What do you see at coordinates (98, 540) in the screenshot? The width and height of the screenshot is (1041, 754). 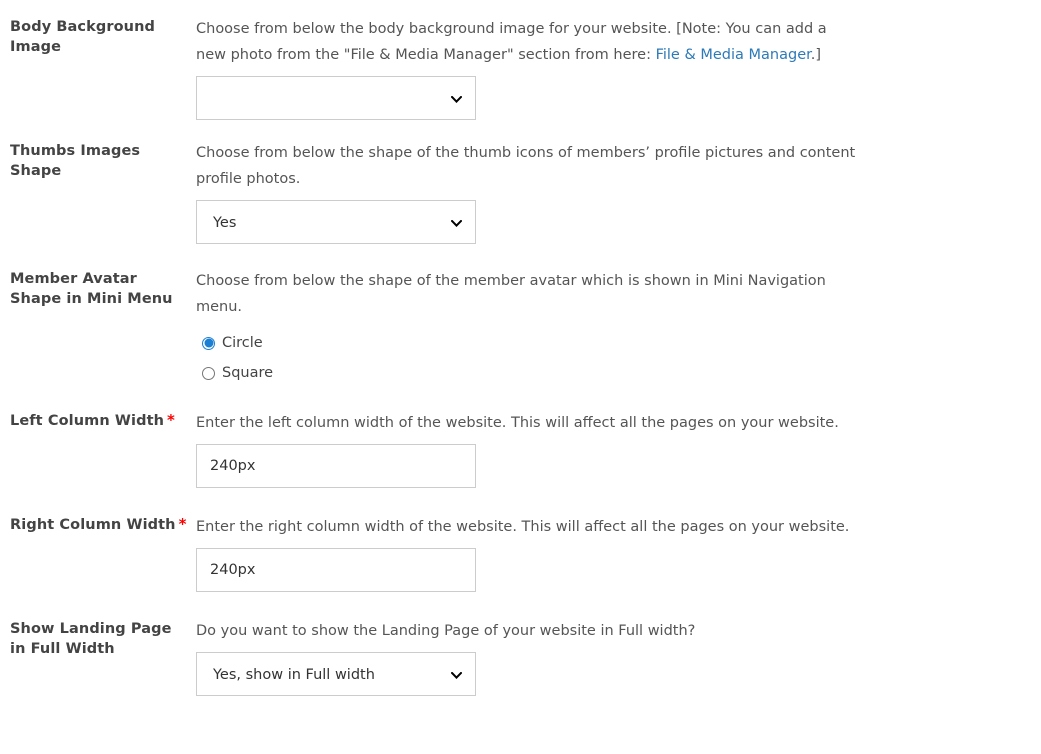 I see `label-cell: Right Column Width *` at bounding box center [98, 540].